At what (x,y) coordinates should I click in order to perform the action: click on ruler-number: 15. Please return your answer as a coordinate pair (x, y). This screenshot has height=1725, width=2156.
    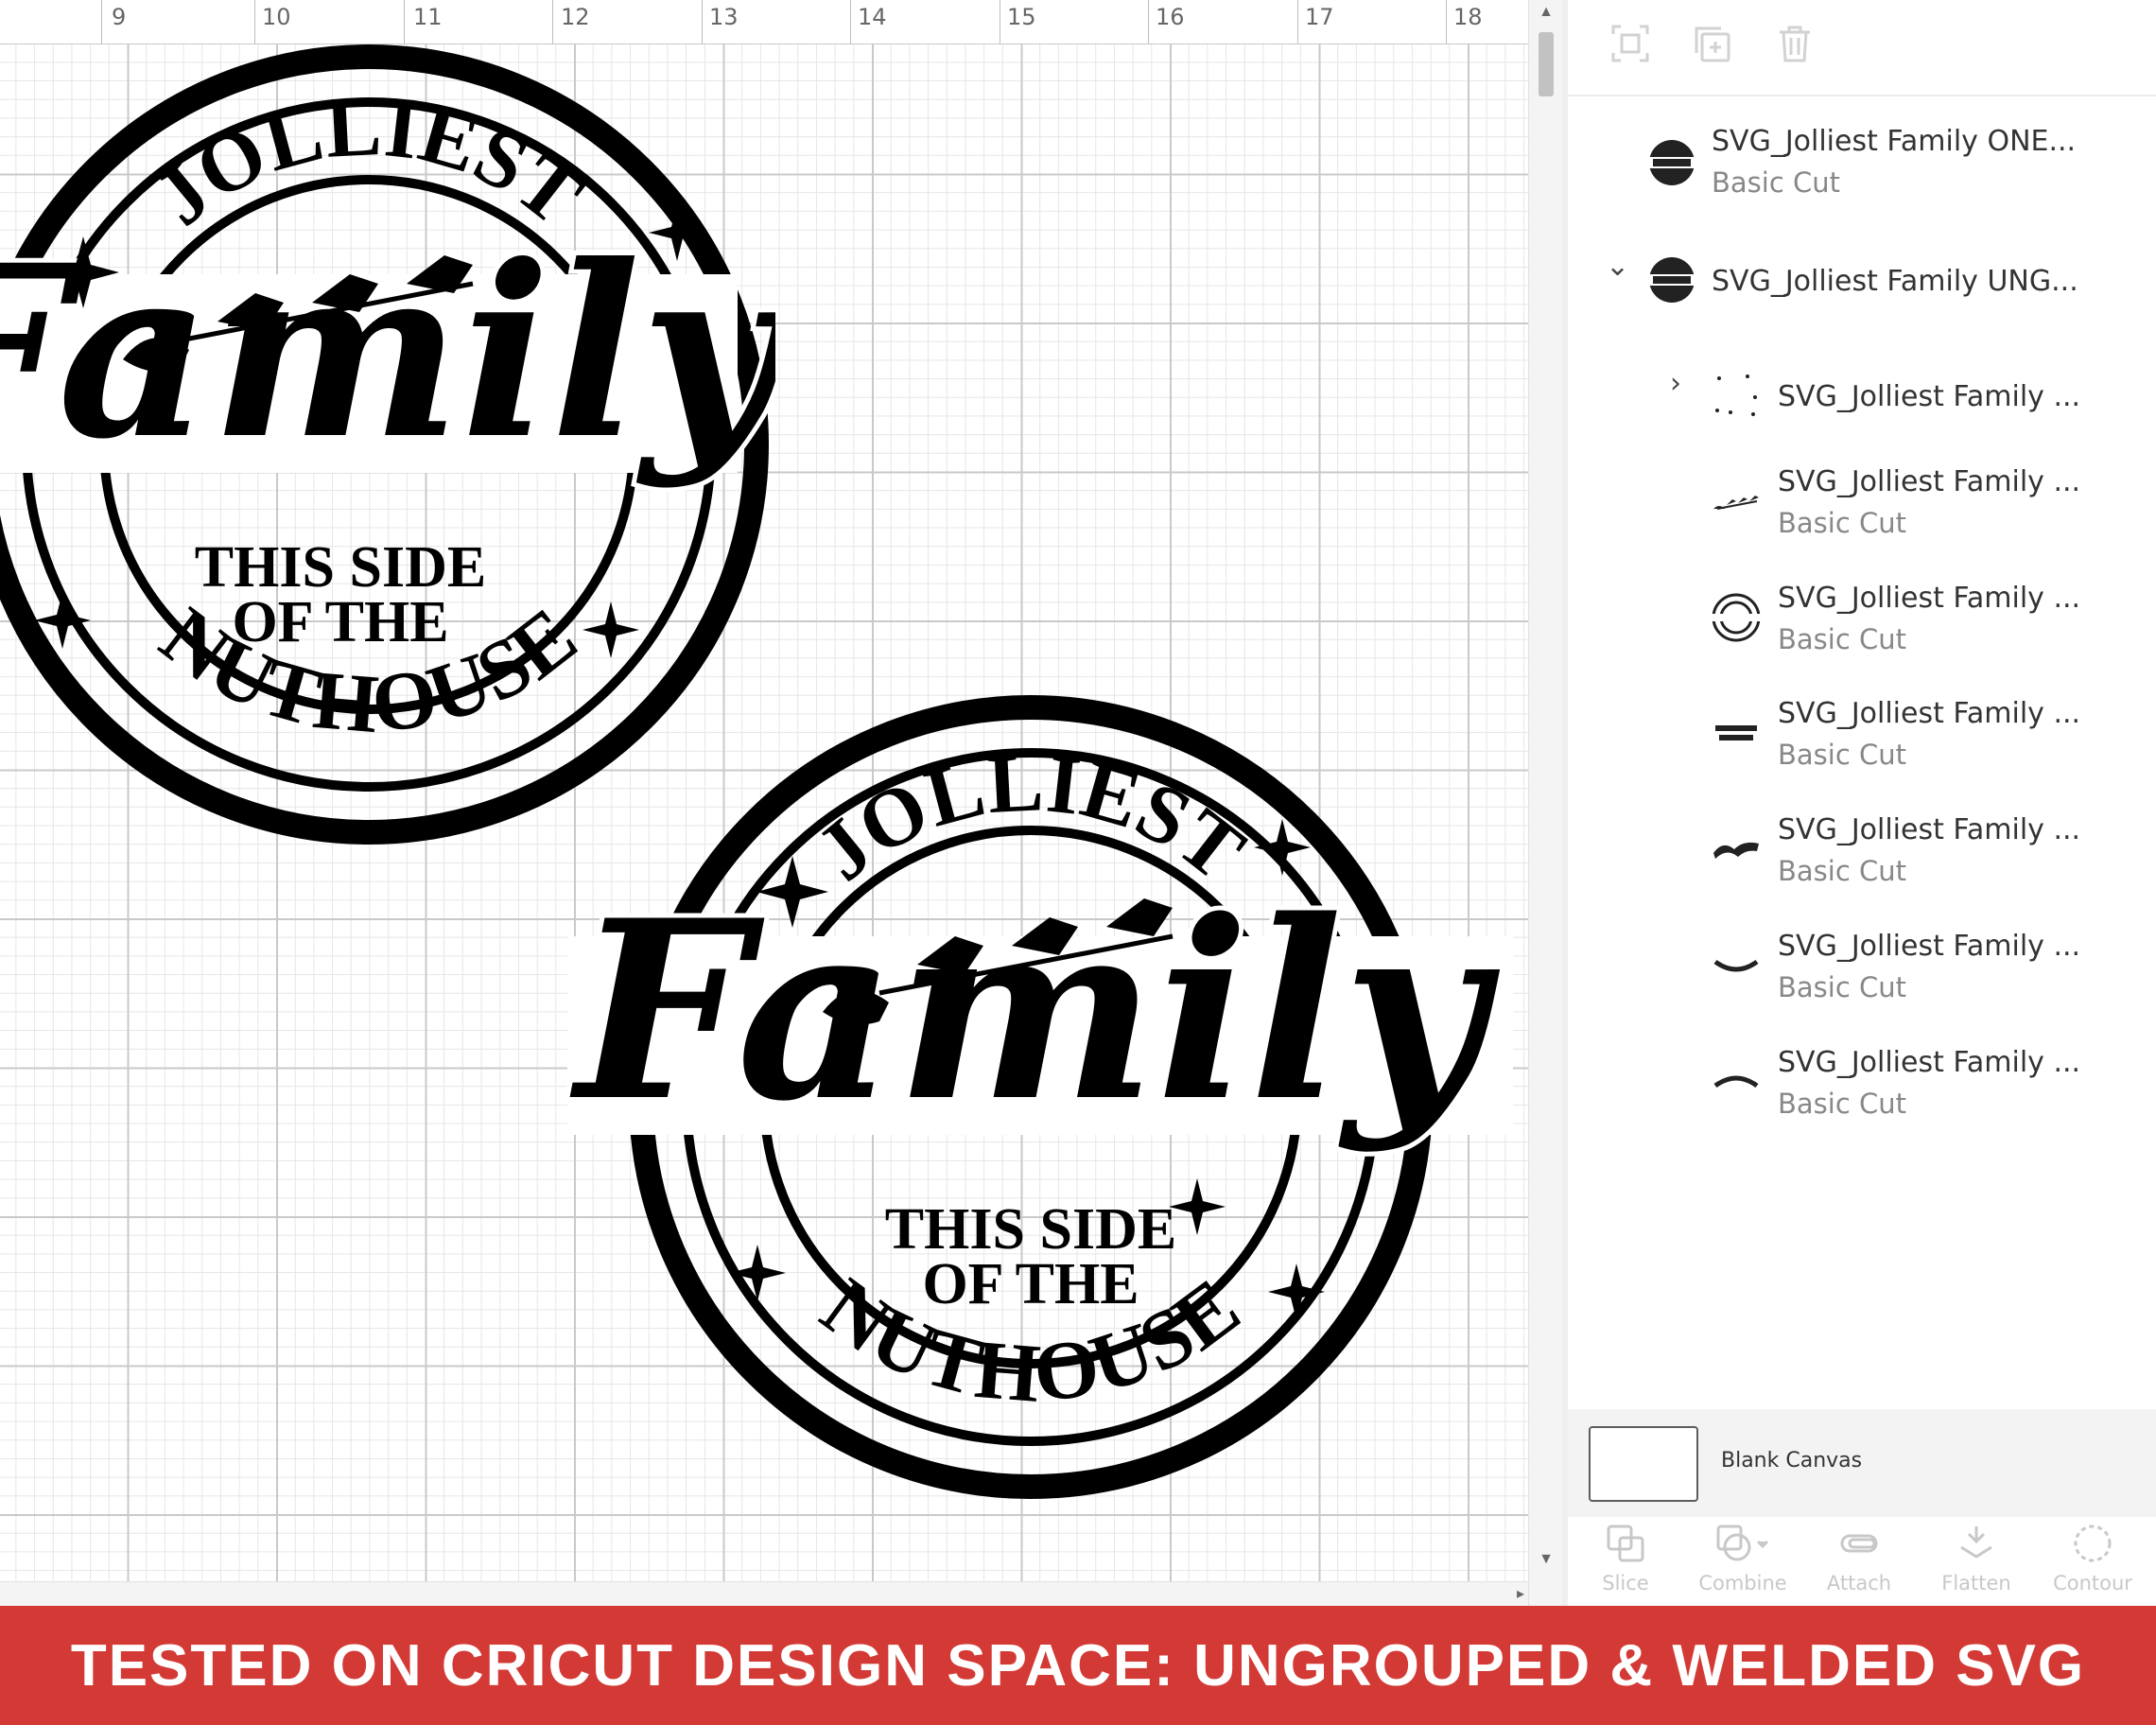
    Looking at the image, I should click on (1022, 17).